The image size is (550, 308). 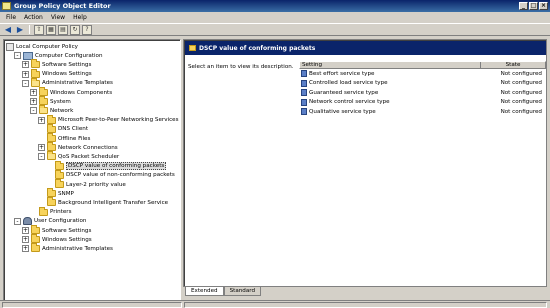 I want to click on tree-item-label: Printers, so click(x=61, y=212).